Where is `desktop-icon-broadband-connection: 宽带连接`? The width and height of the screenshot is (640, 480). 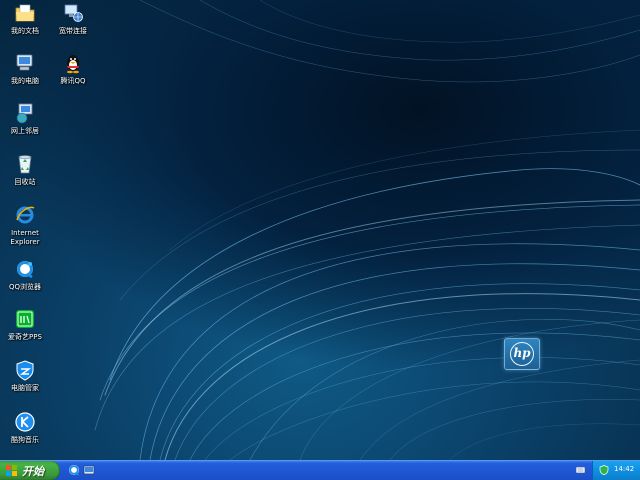
desktop-icon-broadband-connection: 宽带连接 is located at coordinates (73, 19).